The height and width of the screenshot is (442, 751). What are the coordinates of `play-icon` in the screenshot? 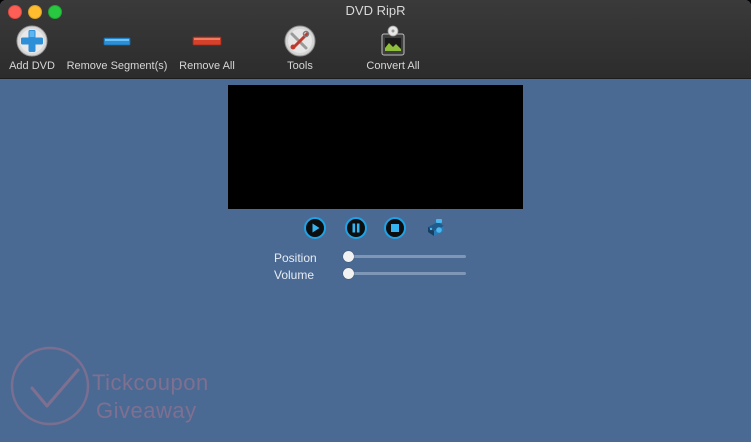 It's located at (315, 228).